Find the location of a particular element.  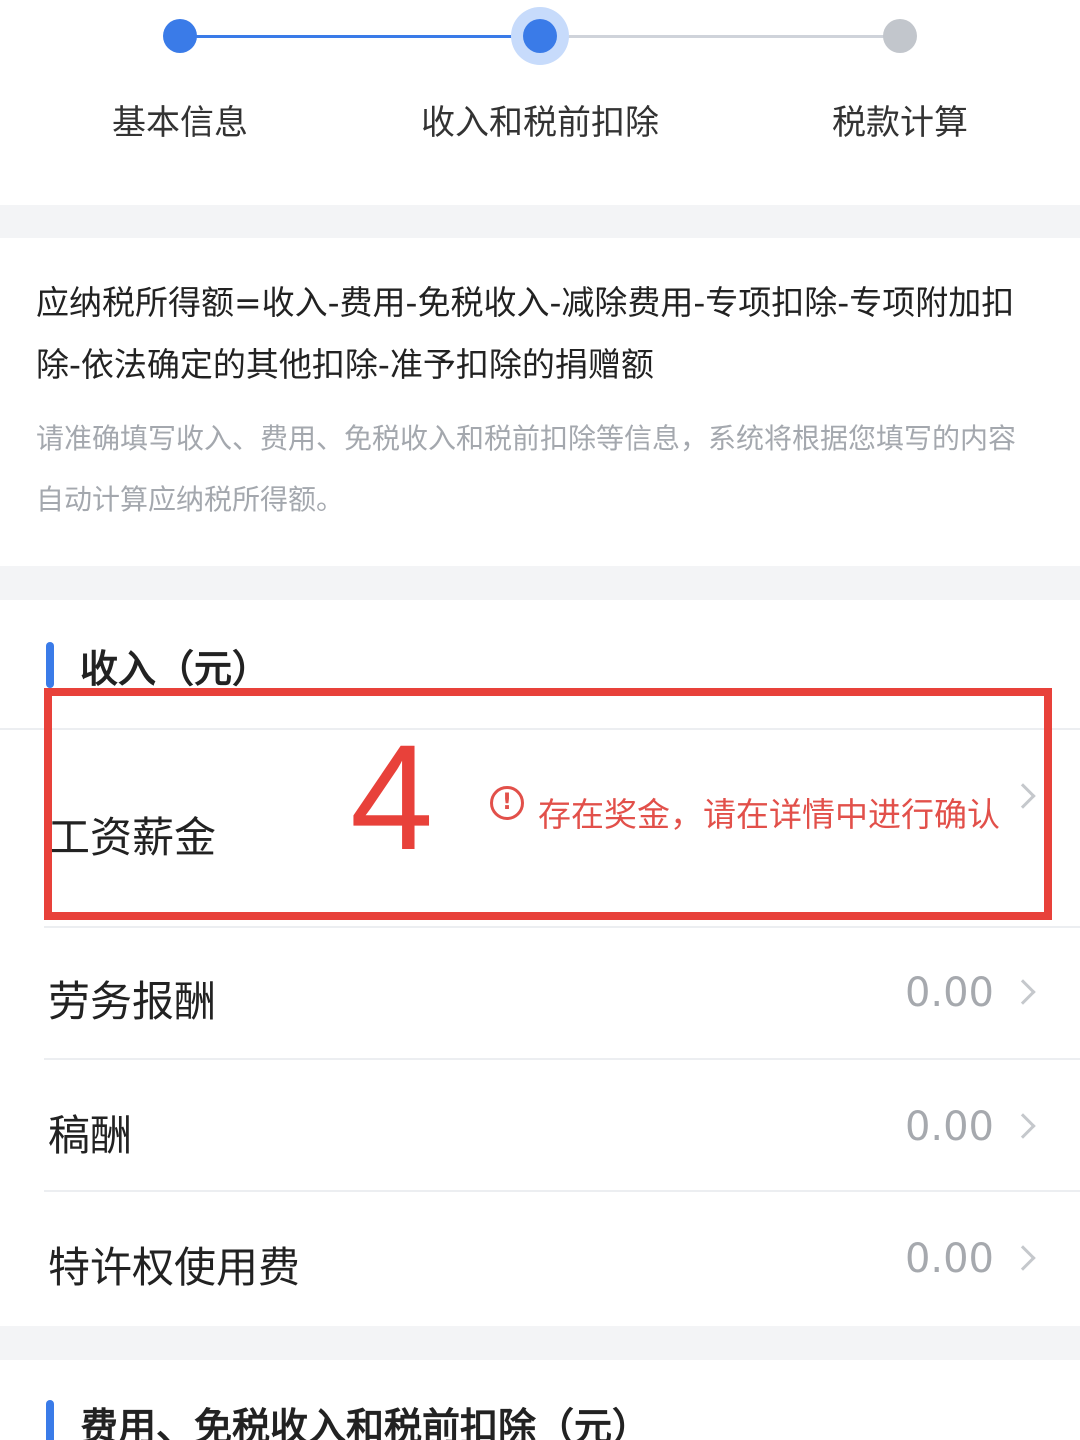

step-dot-tax-calculation is located at coordinates (900, 36).